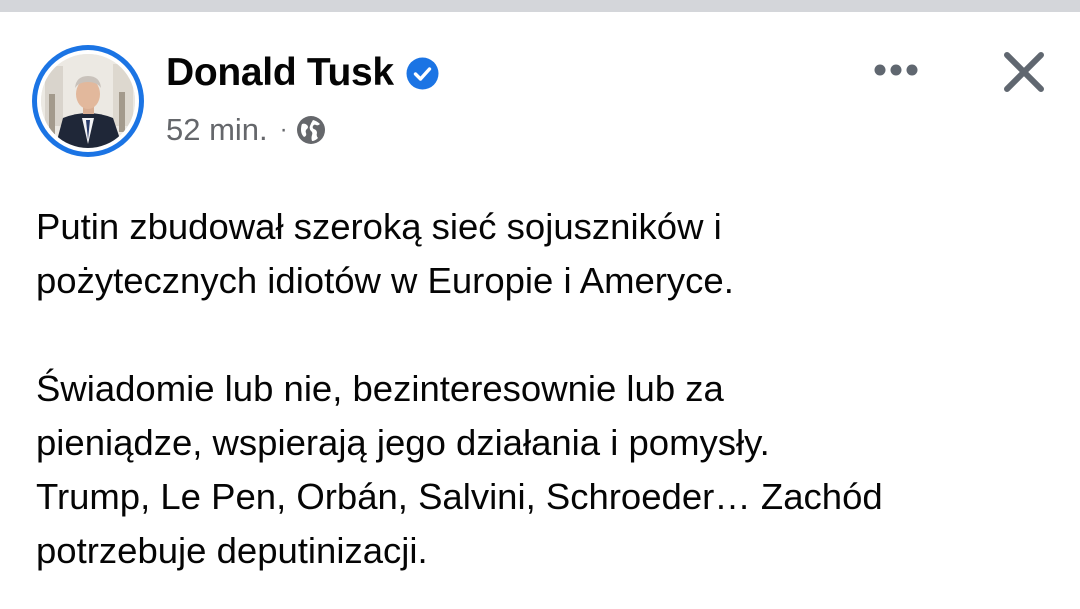 This screenshot has width=1080, height=609. I want to click on close-icon, so click(1024, 72).